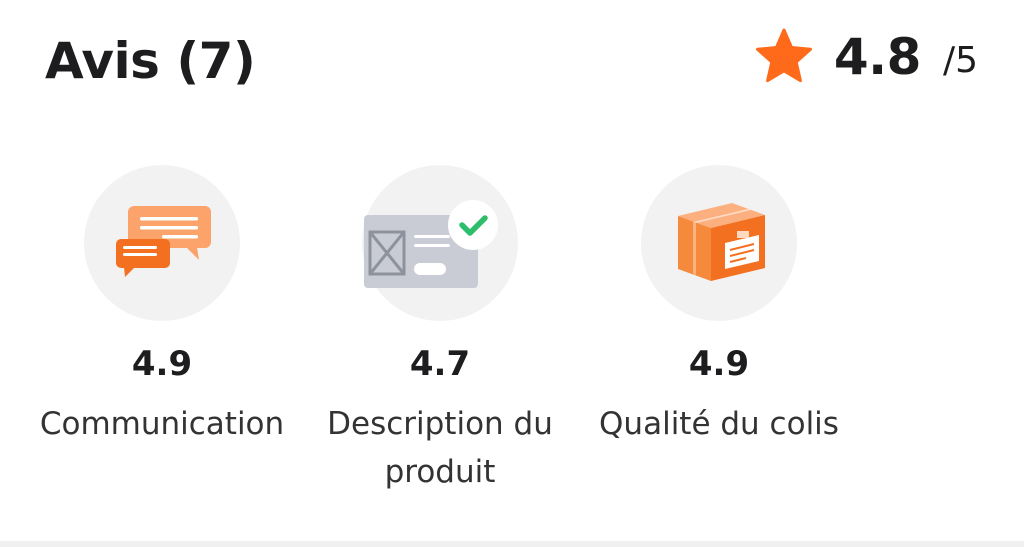 The width and height of the screenshot is (1024, 547). Describe the element at coordinates (783, 55) in the screenshot. I see `star-icon` at that location.